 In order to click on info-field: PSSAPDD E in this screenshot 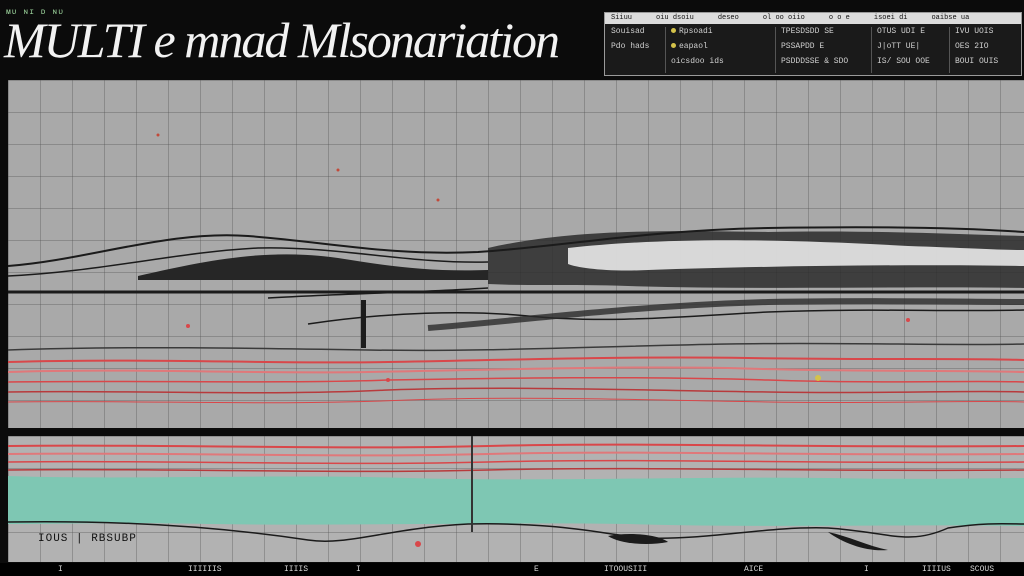, I will do `click(803, 46)`.